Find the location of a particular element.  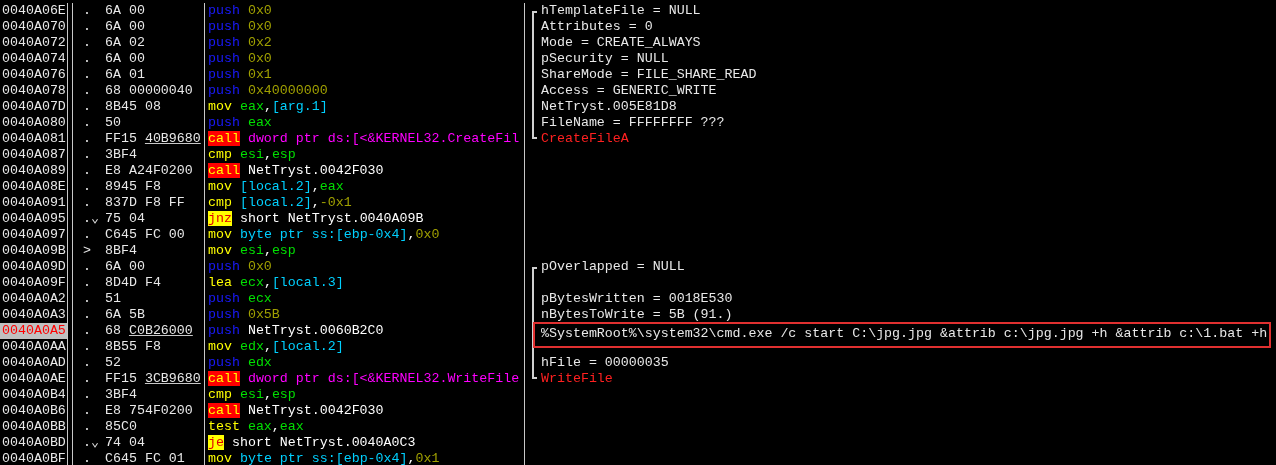

address-cell: 0040A070 is located at coordinates (34, 27).